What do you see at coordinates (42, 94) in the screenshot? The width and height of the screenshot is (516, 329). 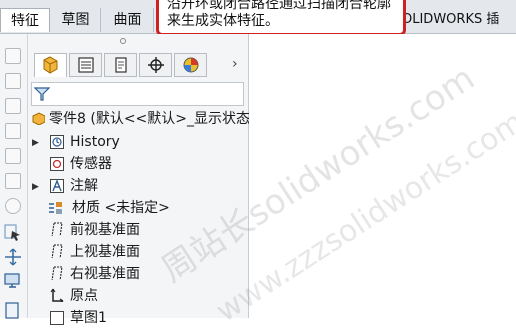 I see `filter-icon` at bounding box center [42, 94].